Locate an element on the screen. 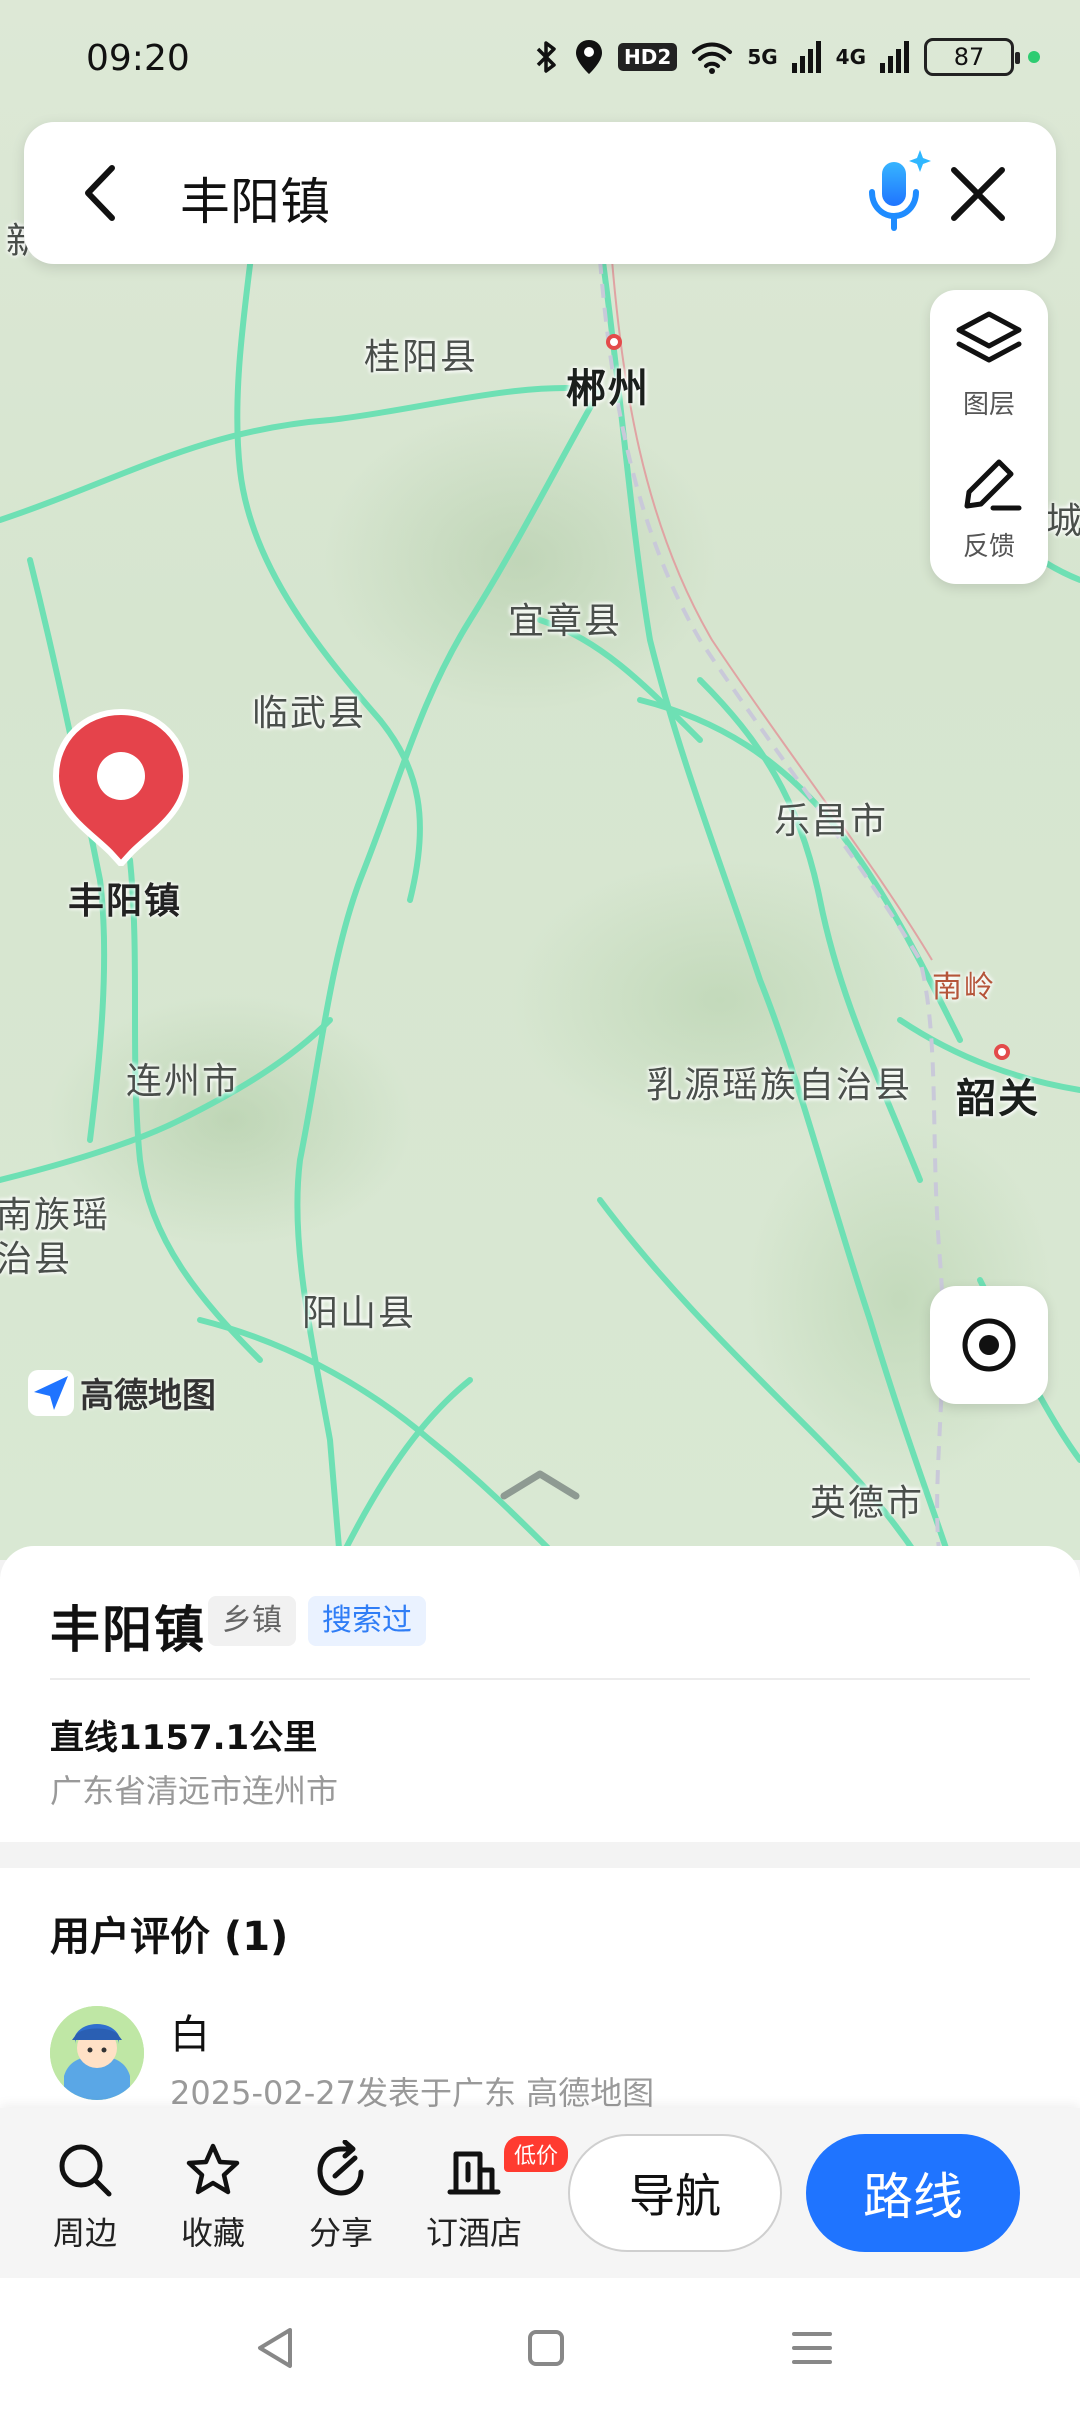  close-icon is located at coordinates (978, 194).